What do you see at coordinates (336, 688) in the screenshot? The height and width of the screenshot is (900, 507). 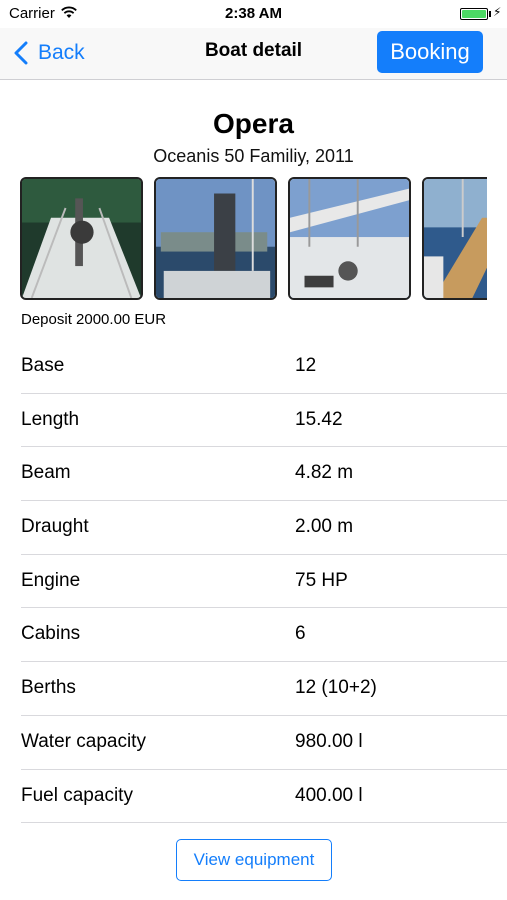 I see `spec-value: 12 (10+2)` at bounding box center [336, 688].